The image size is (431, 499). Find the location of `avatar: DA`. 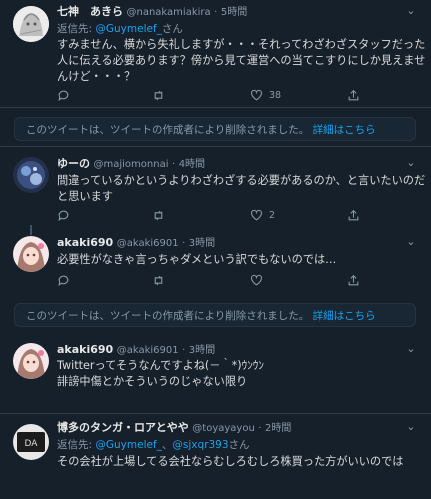

avatar: DA is located at coordinates (31, 442).